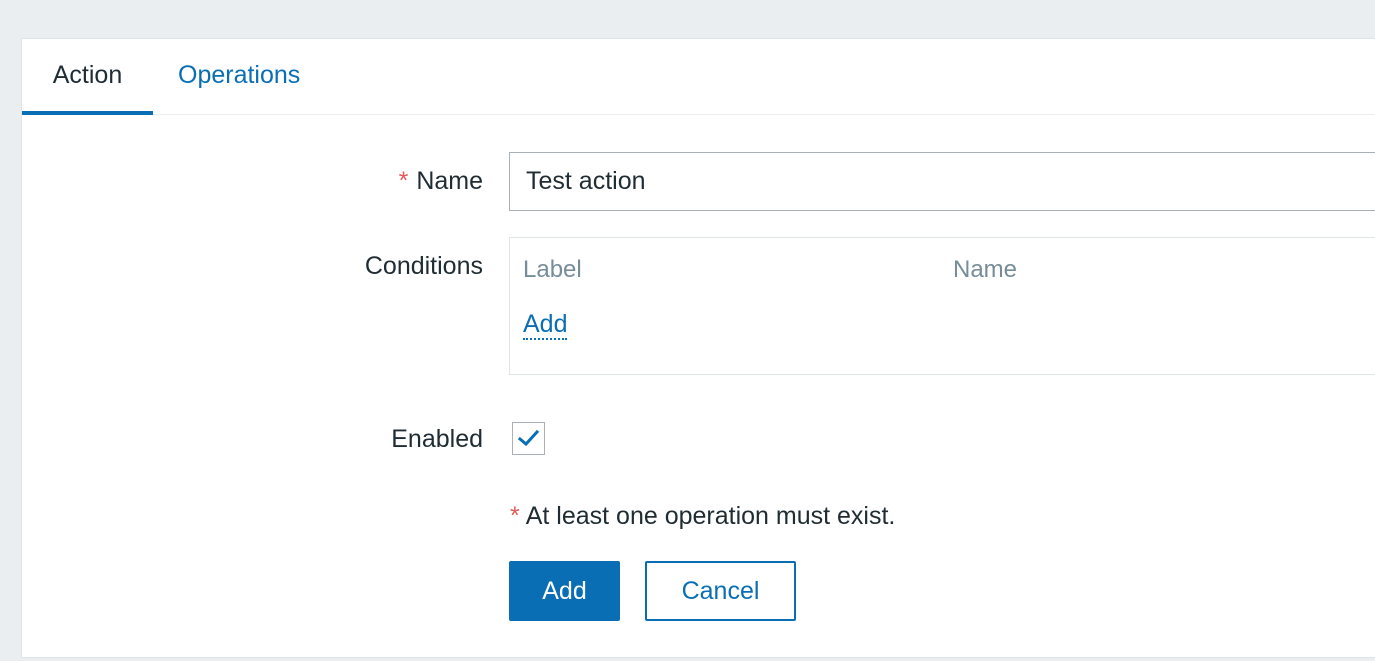 This screenshot has width=1375, height=661. Describe the element at coordinates (564, 591) in the screenshot. I see `add-button: Add` at that location.